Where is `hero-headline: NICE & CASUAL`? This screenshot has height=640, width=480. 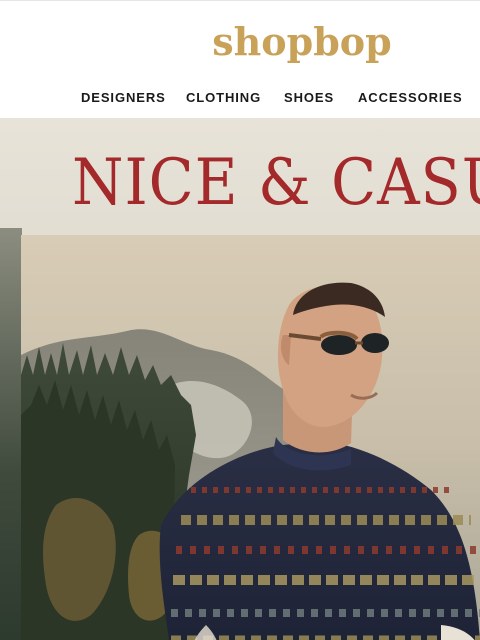 hero-headline: NICE & CASUAL is located at coordinates (276, 183).